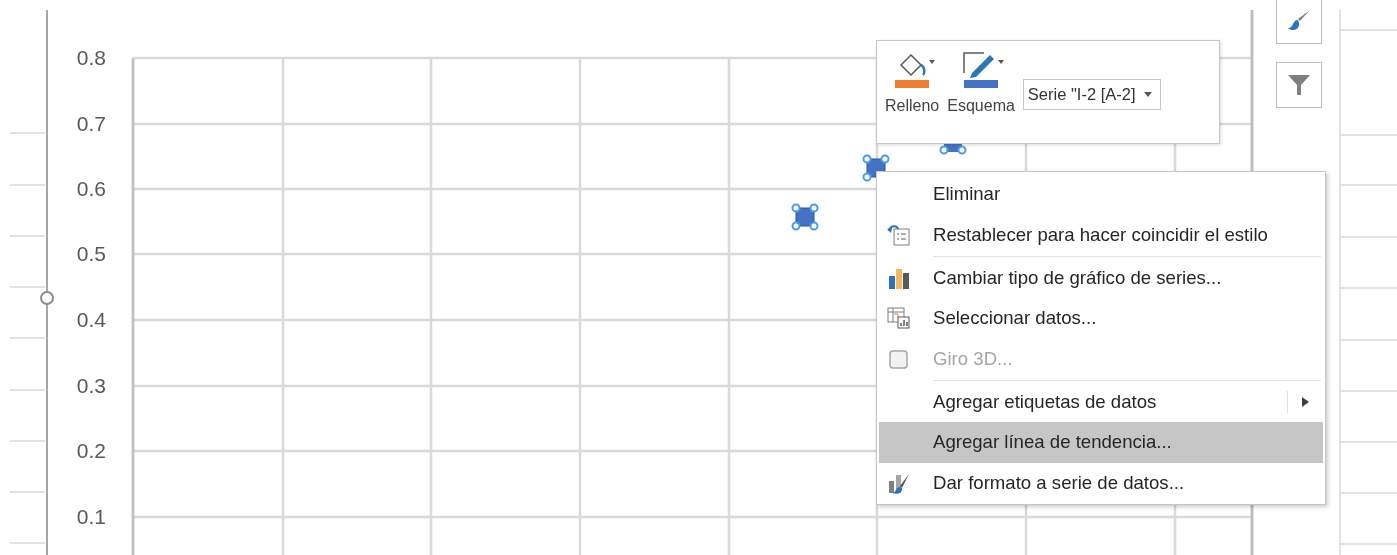 The height and width of the screenshot is (555, 1397). I want to click on axis-label: 0.1, so click(91, 516).